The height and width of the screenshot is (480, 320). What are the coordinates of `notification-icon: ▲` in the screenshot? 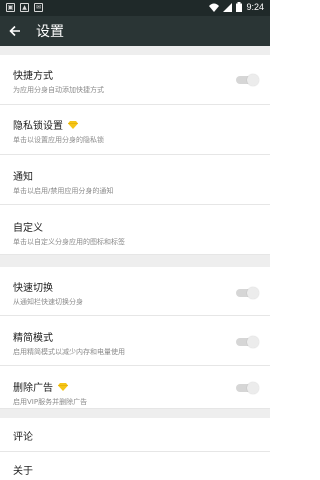 It's located at (24, 7).